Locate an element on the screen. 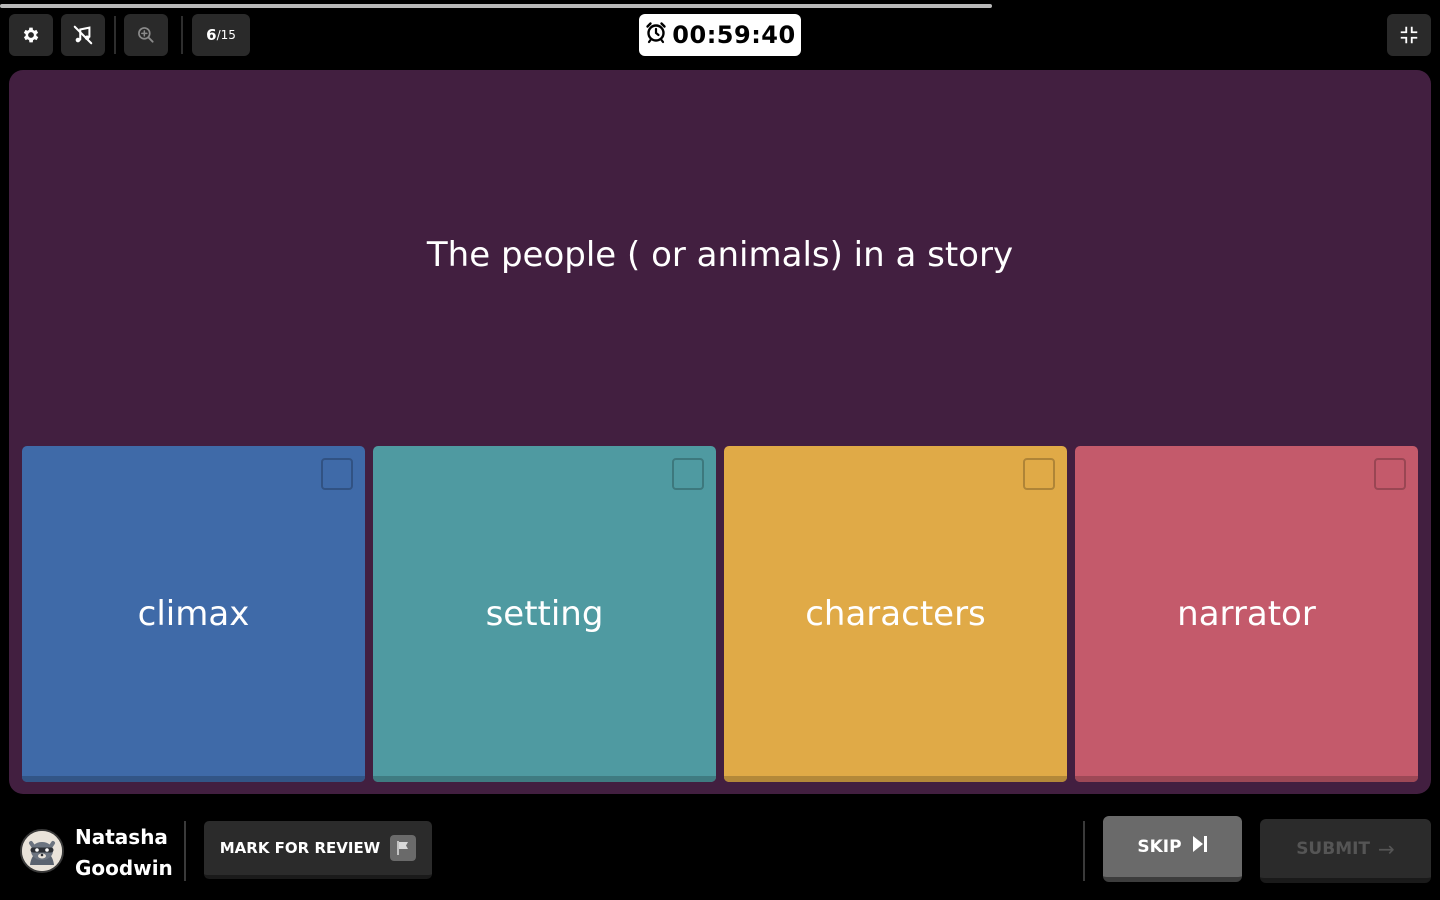 The height and width of the screenshot is (900, 1440). answer-label: setting is located at coordinates (544, 614).